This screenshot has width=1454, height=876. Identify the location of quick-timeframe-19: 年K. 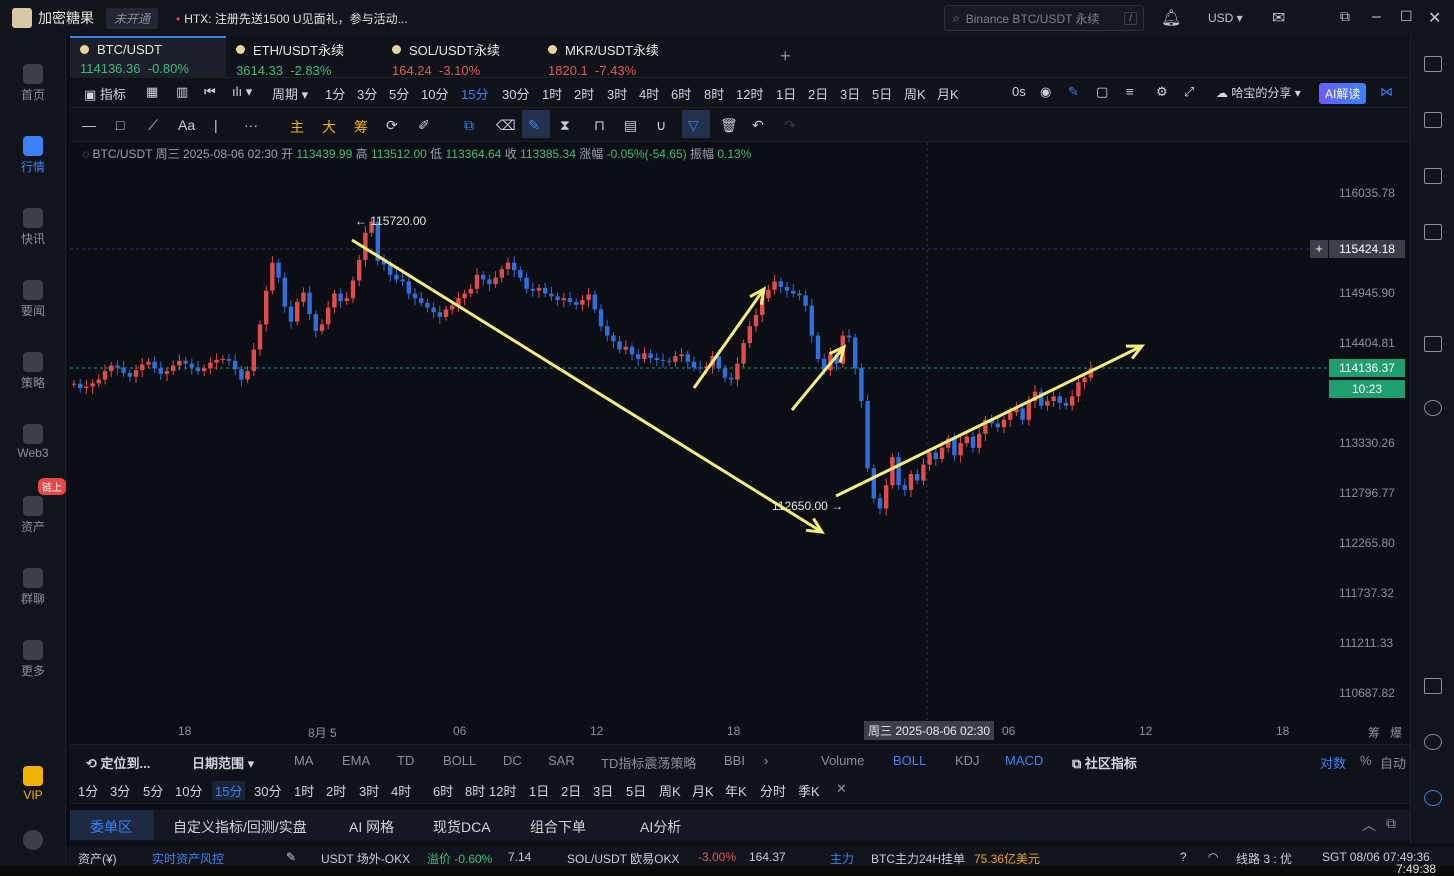
(736, 790).